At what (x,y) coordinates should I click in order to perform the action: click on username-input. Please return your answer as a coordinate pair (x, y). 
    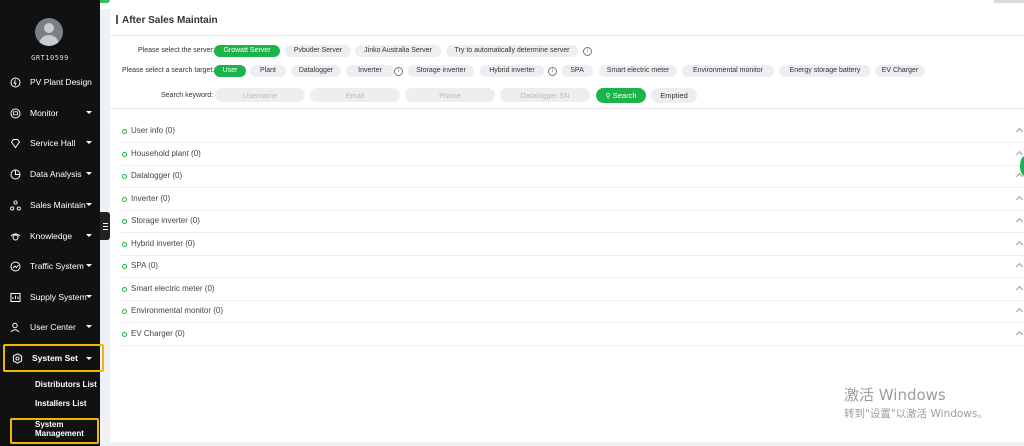
    Looking at the image, I should click on (260, 95).